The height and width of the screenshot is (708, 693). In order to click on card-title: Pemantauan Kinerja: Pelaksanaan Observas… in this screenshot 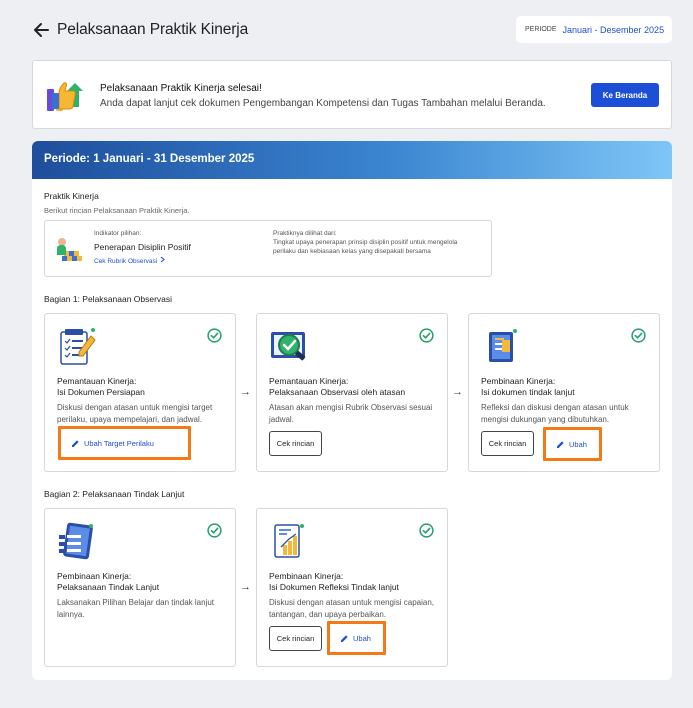, I will do `click(337, 387)`.